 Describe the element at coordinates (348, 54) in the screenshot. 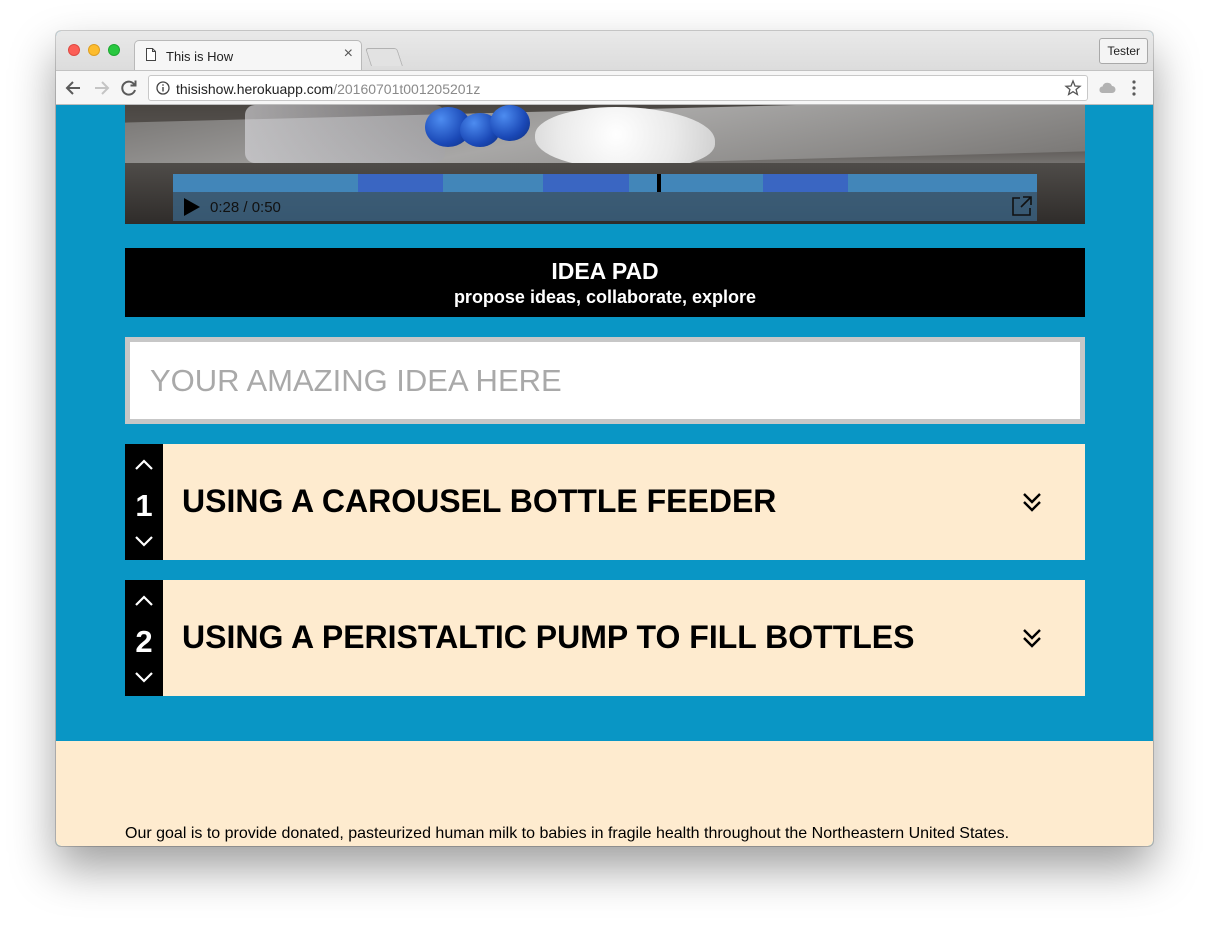

I see `tab-close-icon: ×` at that location.